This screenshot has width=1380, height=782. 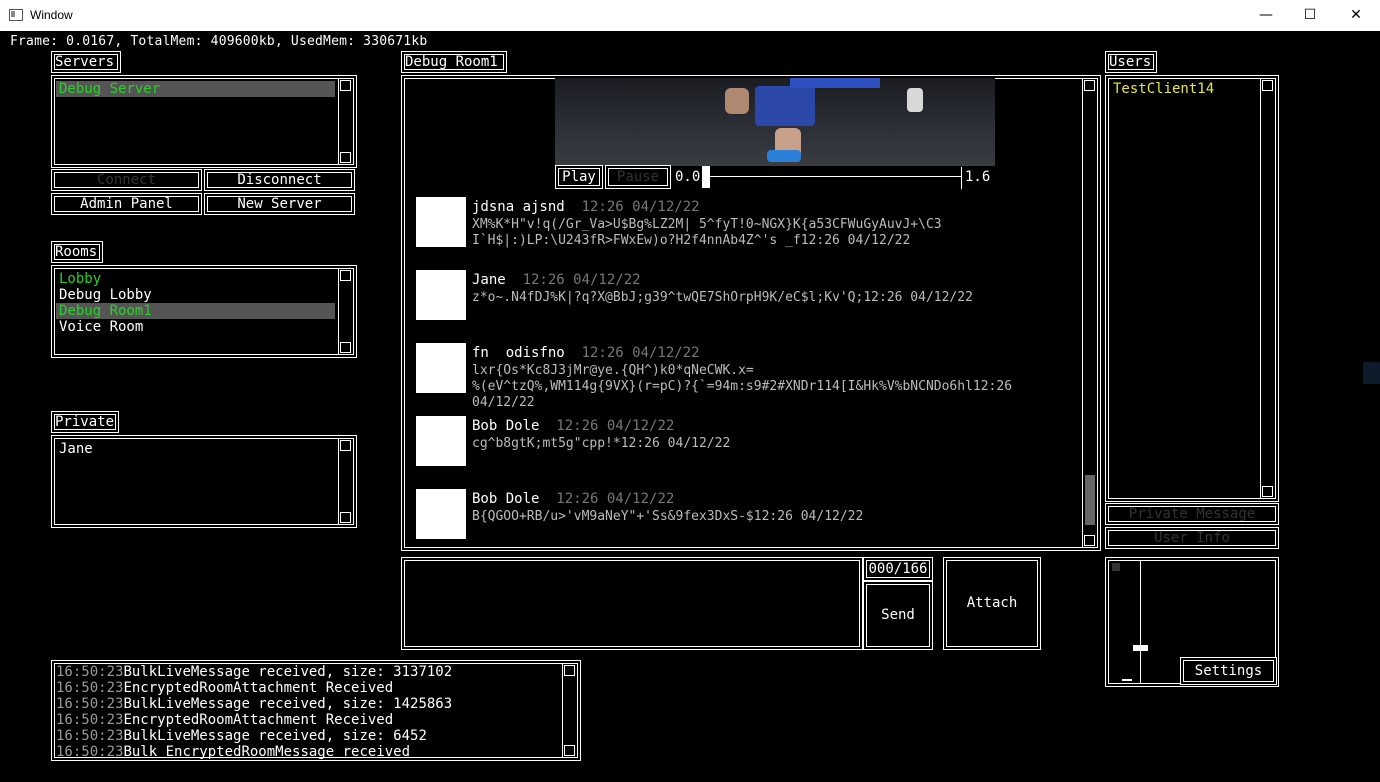 I want to click on room-item-debug-lobby: Debug Lobby, so click(x=195, y=295).